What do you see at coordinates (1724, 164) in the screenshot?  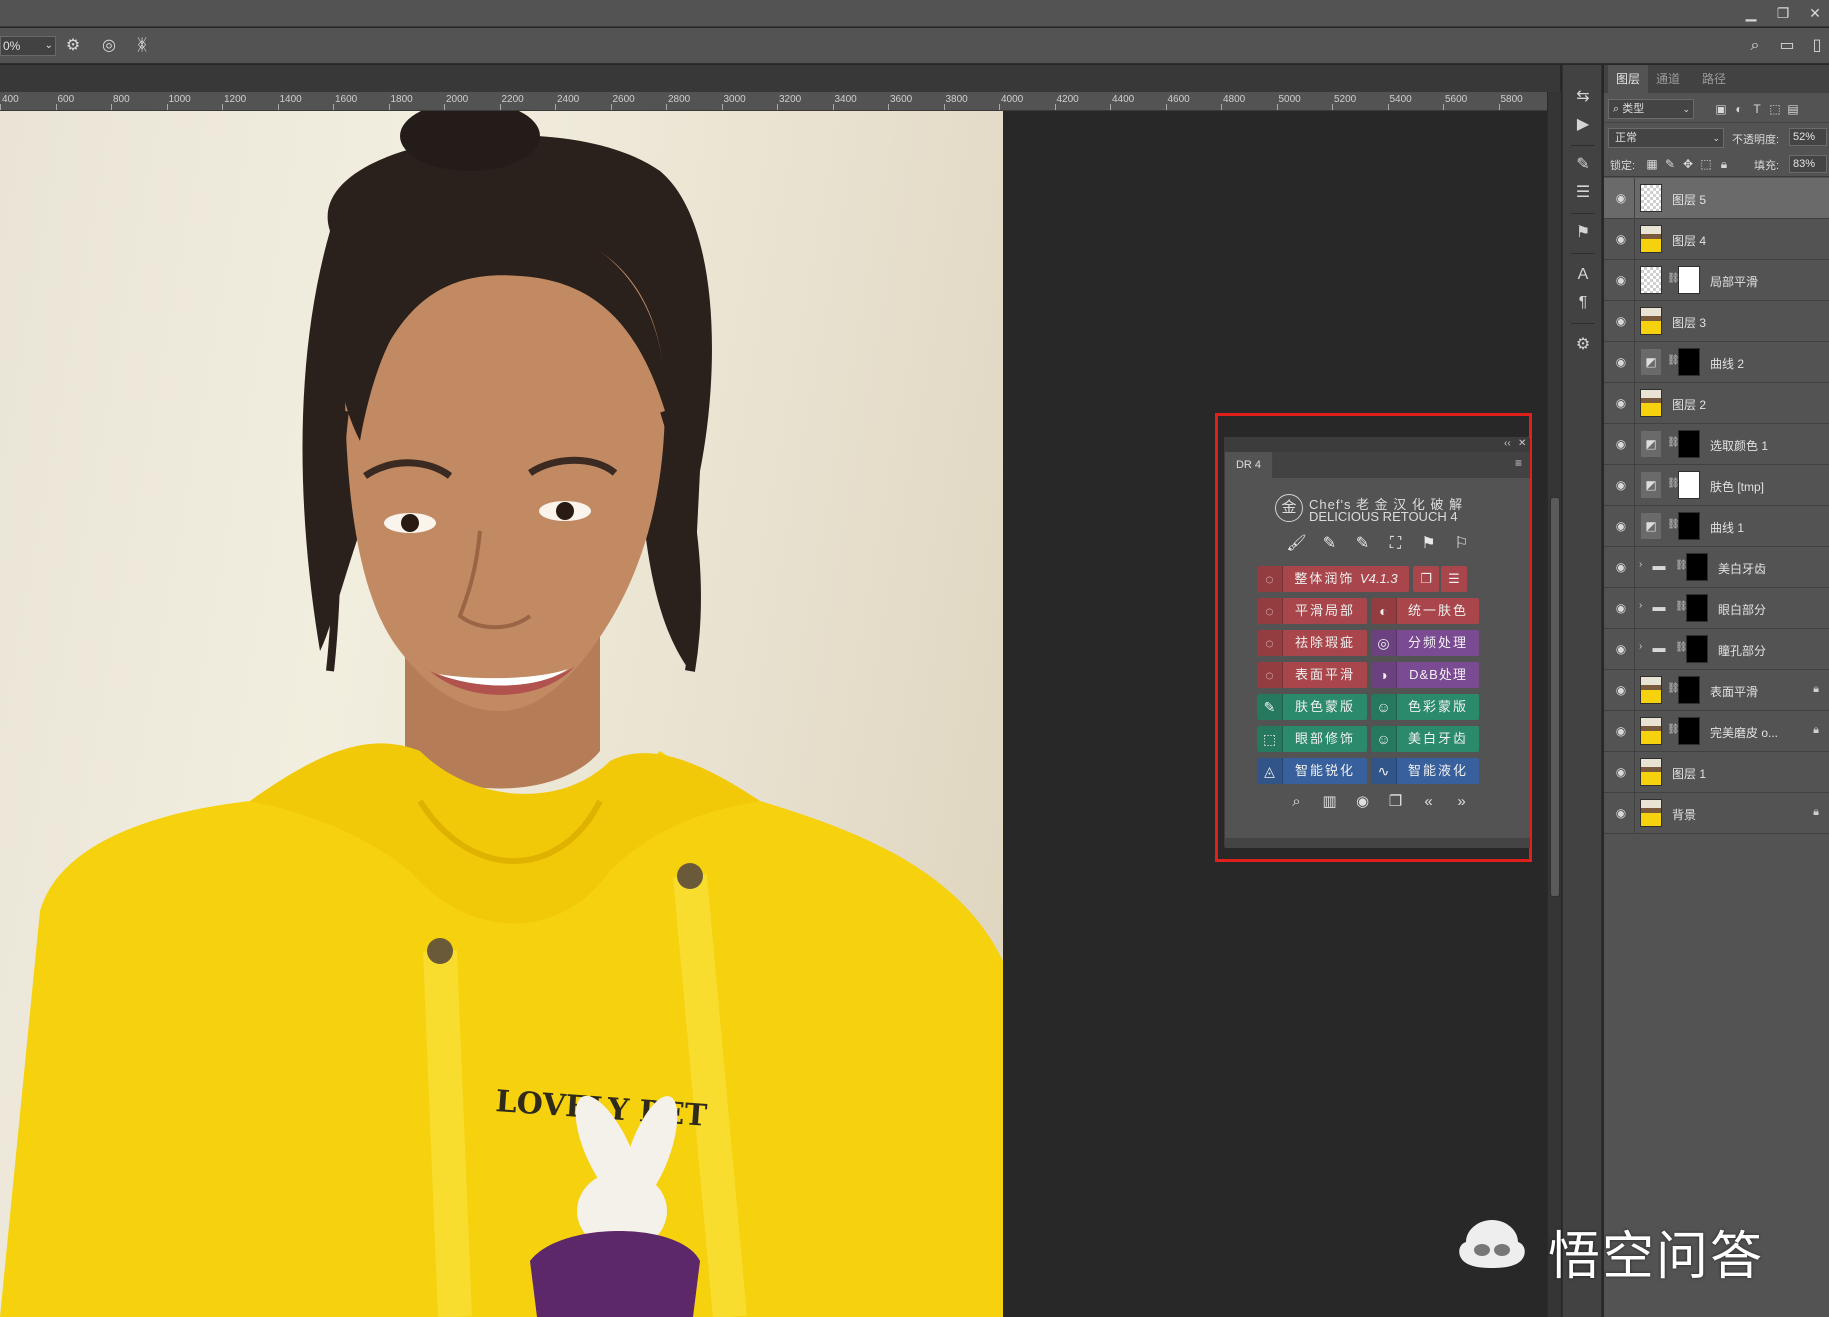 I see `lock-all-icon: 🔒︎` at bounding box center [1724, 164].